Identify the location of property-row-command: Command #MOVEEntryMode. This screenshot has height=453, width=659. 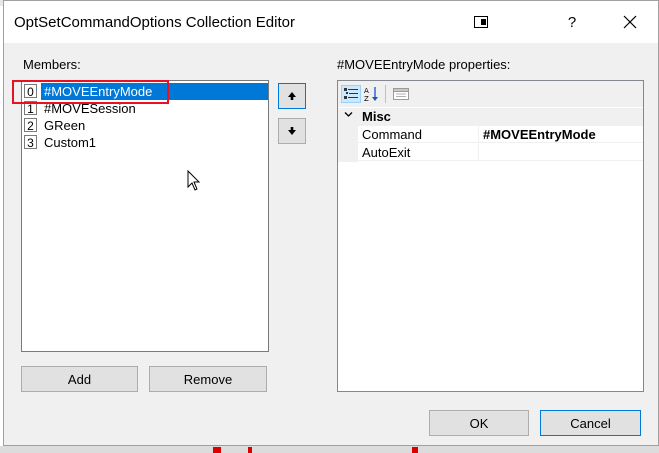
(490, 135).